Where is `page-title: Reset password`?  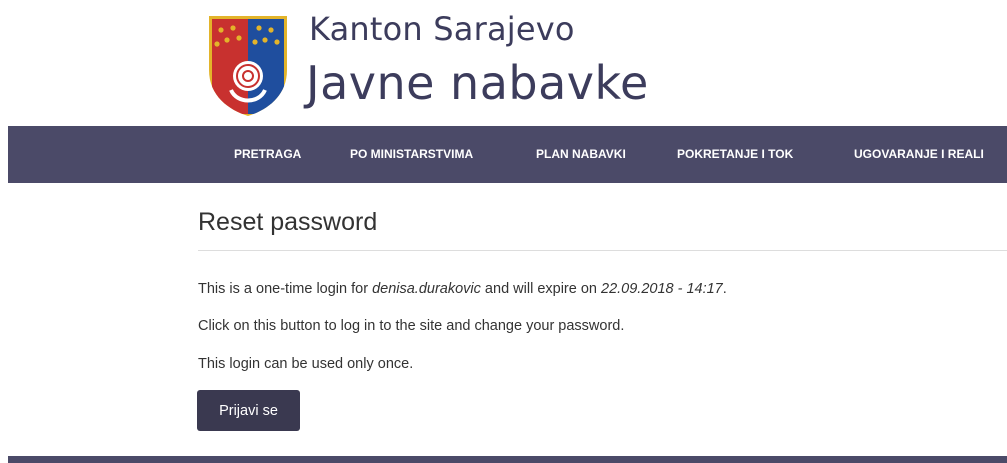
page-title: Reset password is located at coordinates (288, 222).